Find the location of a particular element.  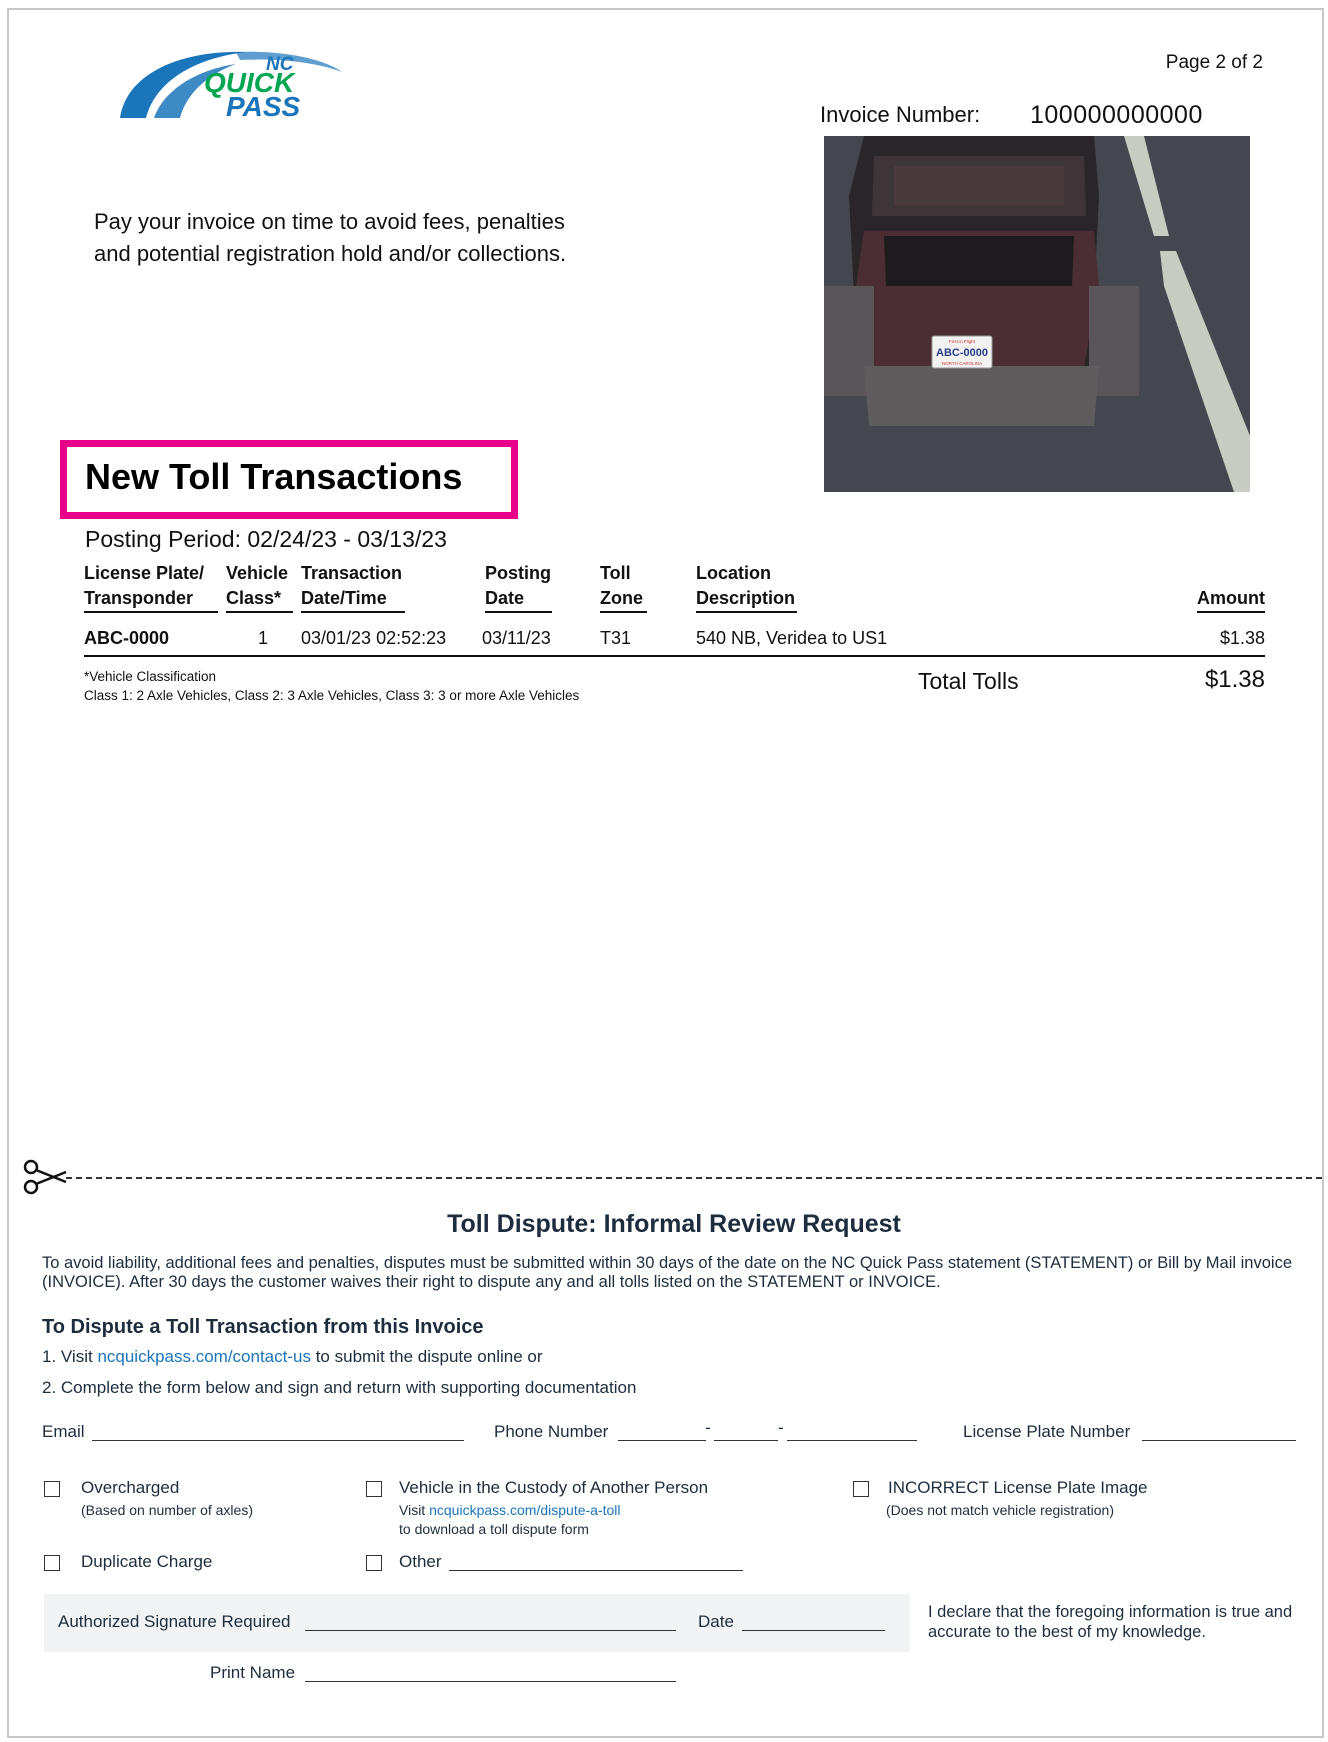

phone-field-line is located at coordinates (852, 1440).